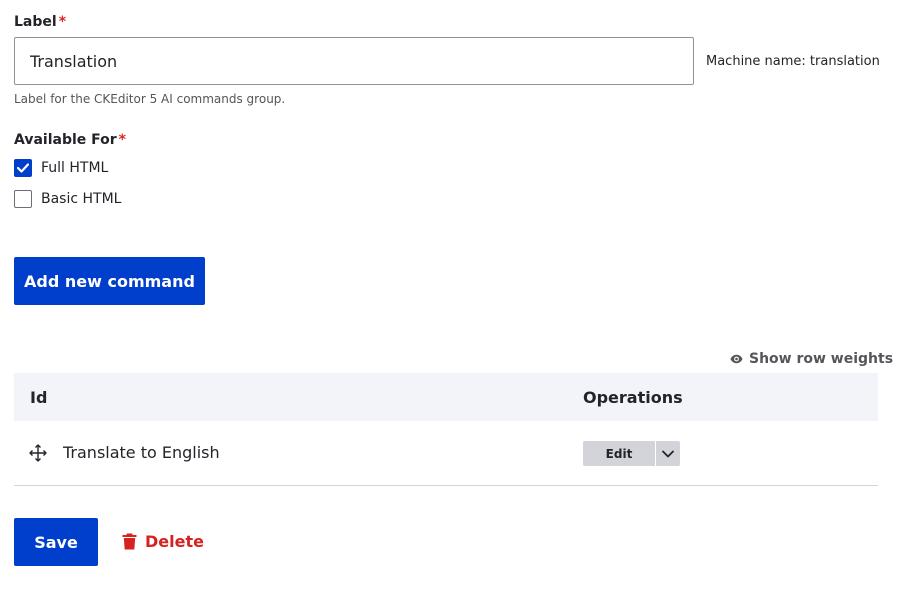  I want to click on add-new-command-button: Add new command, so click(109, 281).